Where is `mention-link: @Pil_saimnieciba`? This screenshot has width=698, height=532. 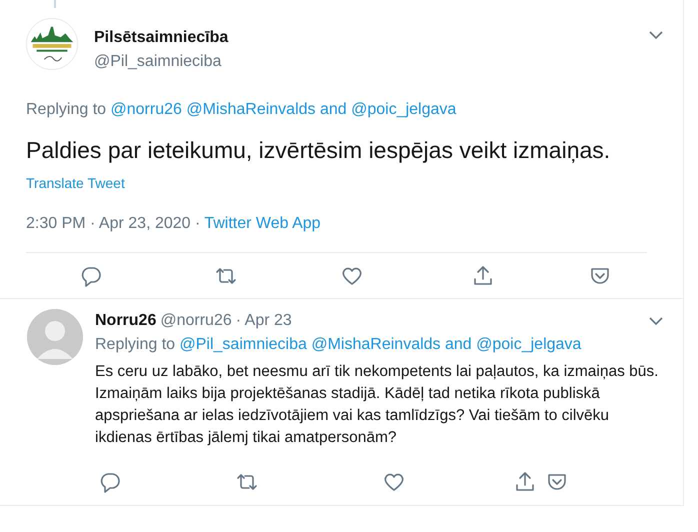 mention-link: @Pil_saimnieciba is located at coordinates (243, 345).